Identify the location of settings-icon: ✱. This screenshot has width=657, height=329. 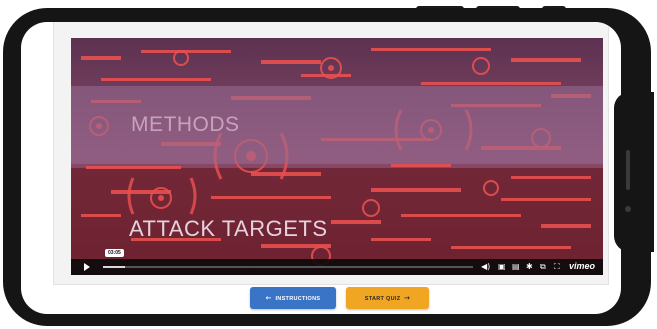
(529, 267).